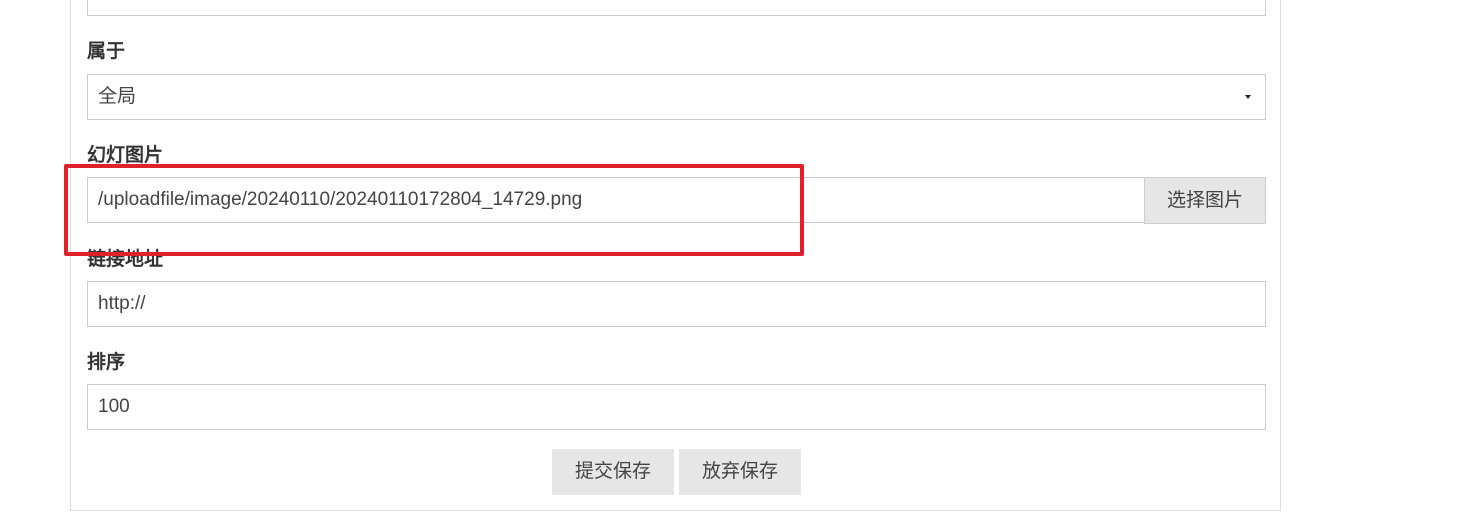  Describe the element at coordinates (106, 362) in the screenshot. I see `sort-order-label: 排序` at that location.